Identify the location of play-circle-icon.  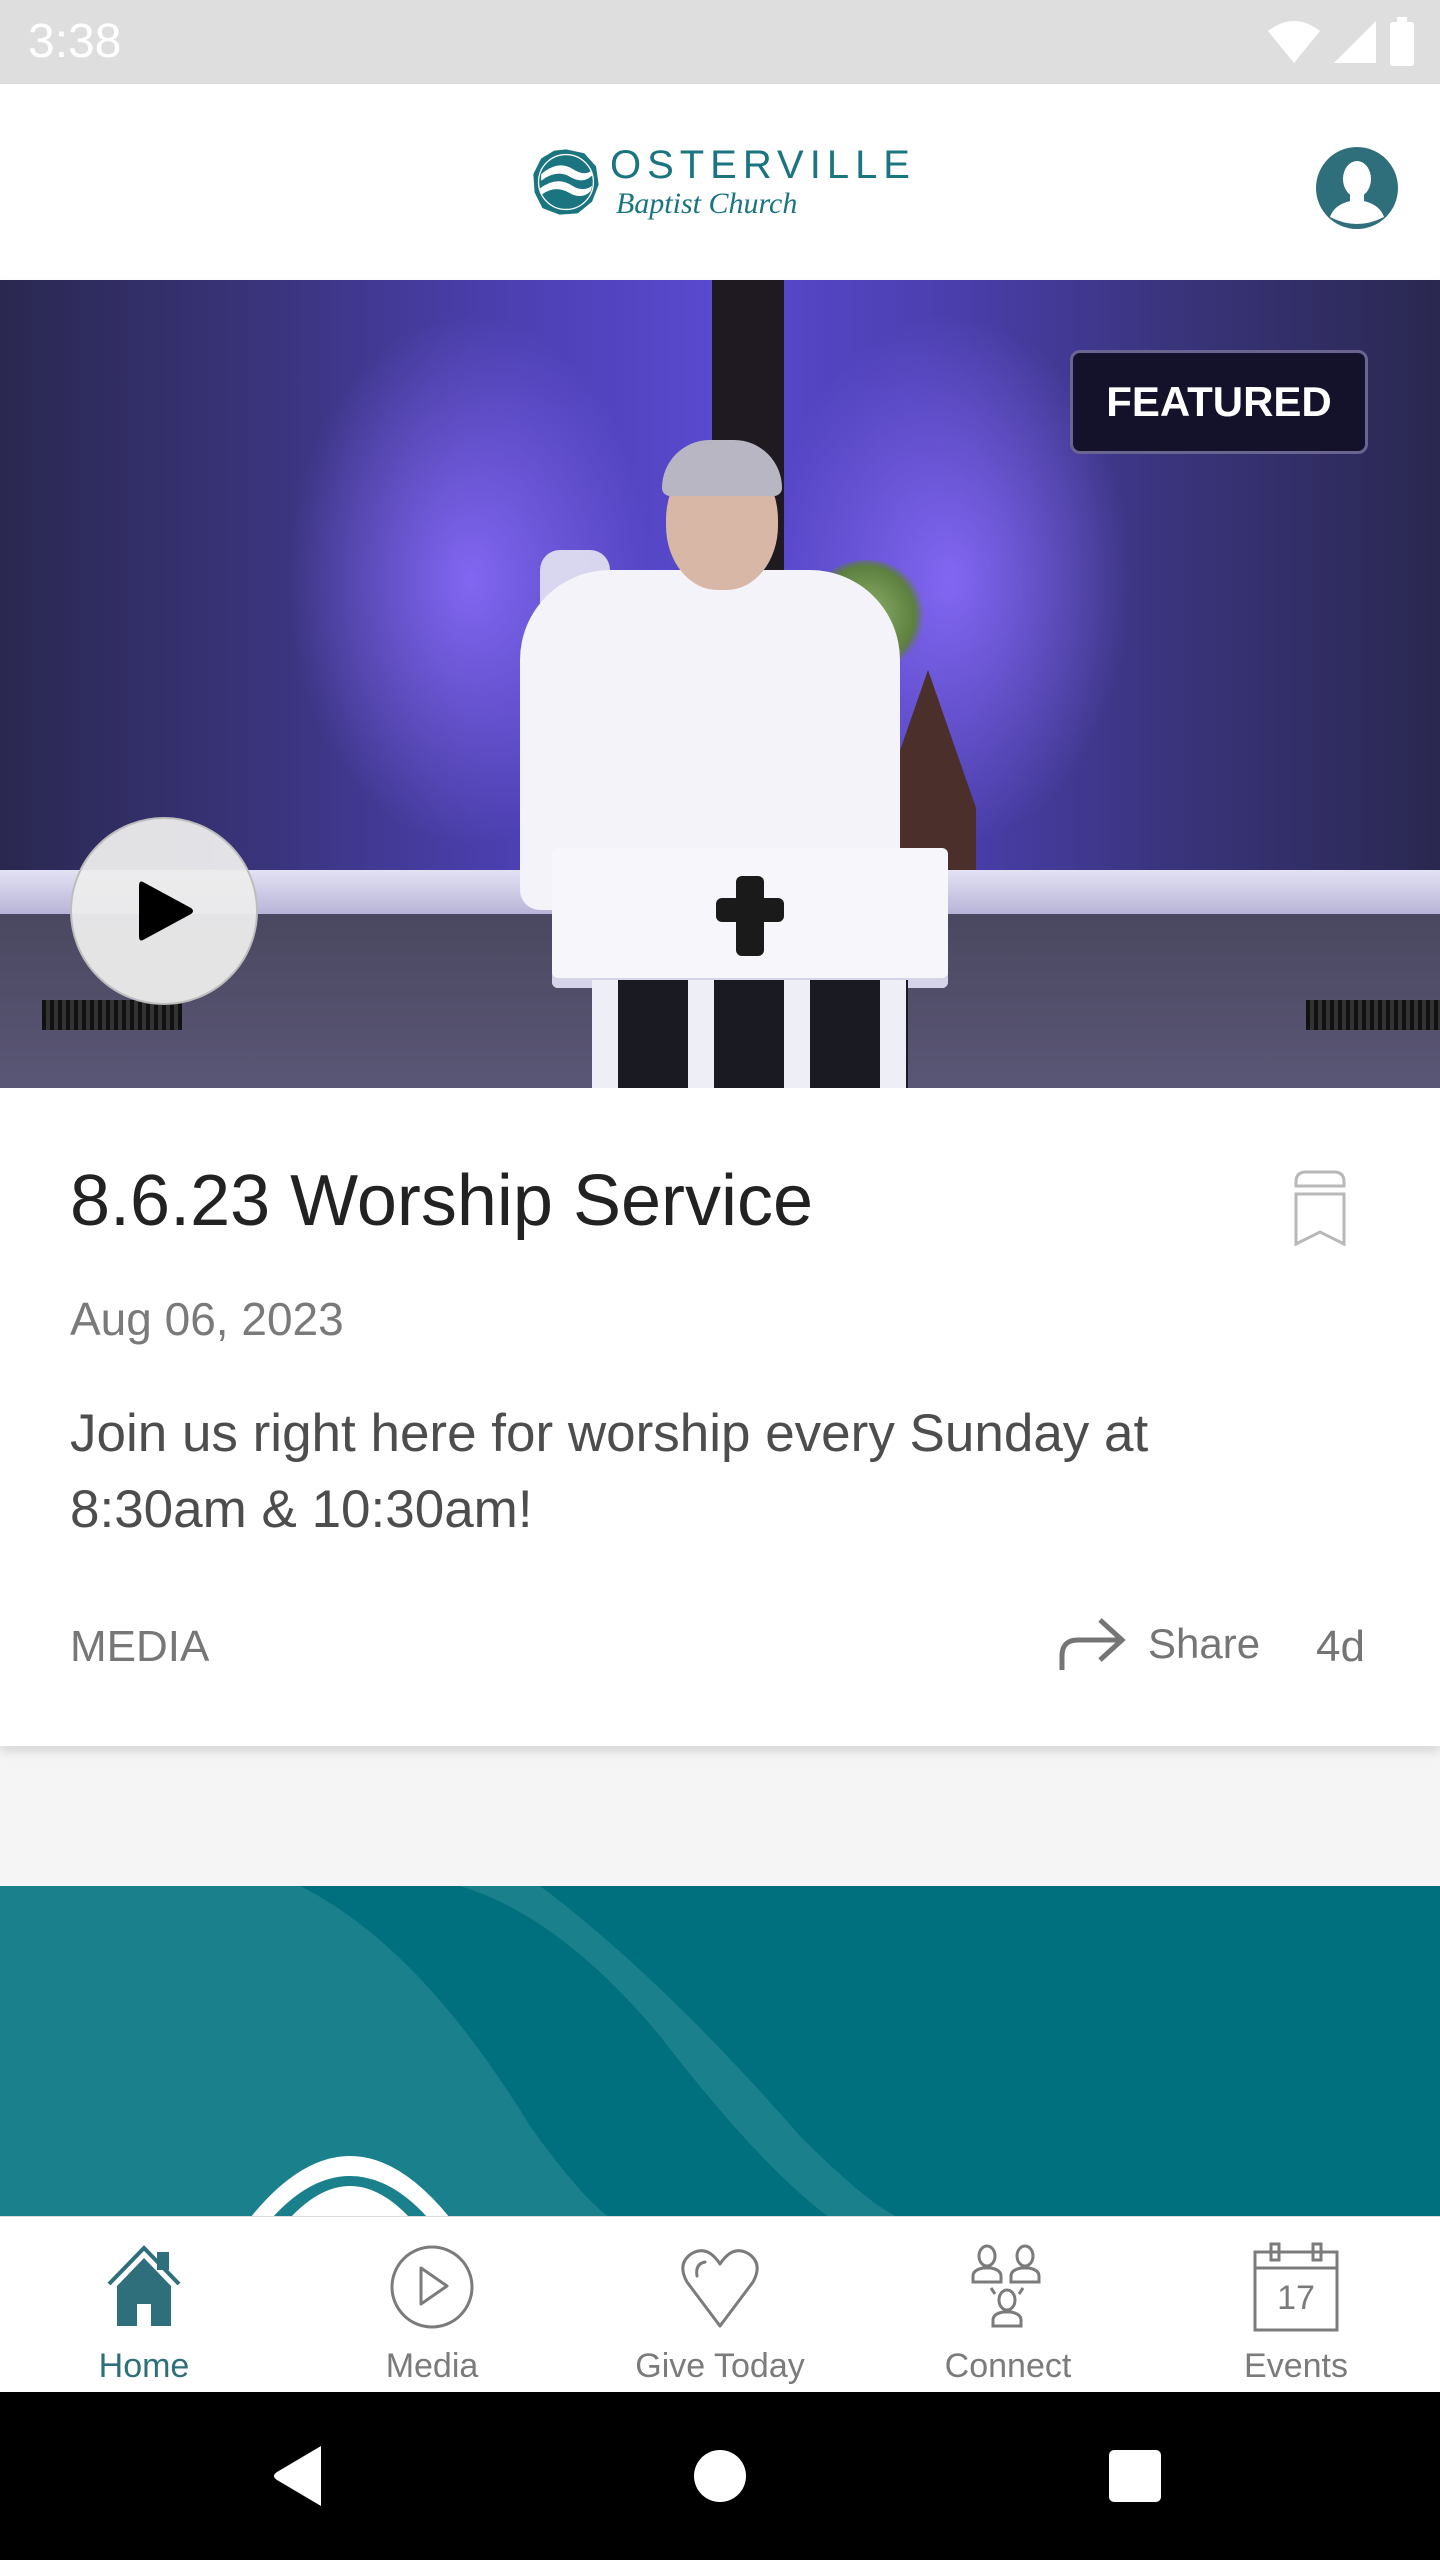
(432, 2287).